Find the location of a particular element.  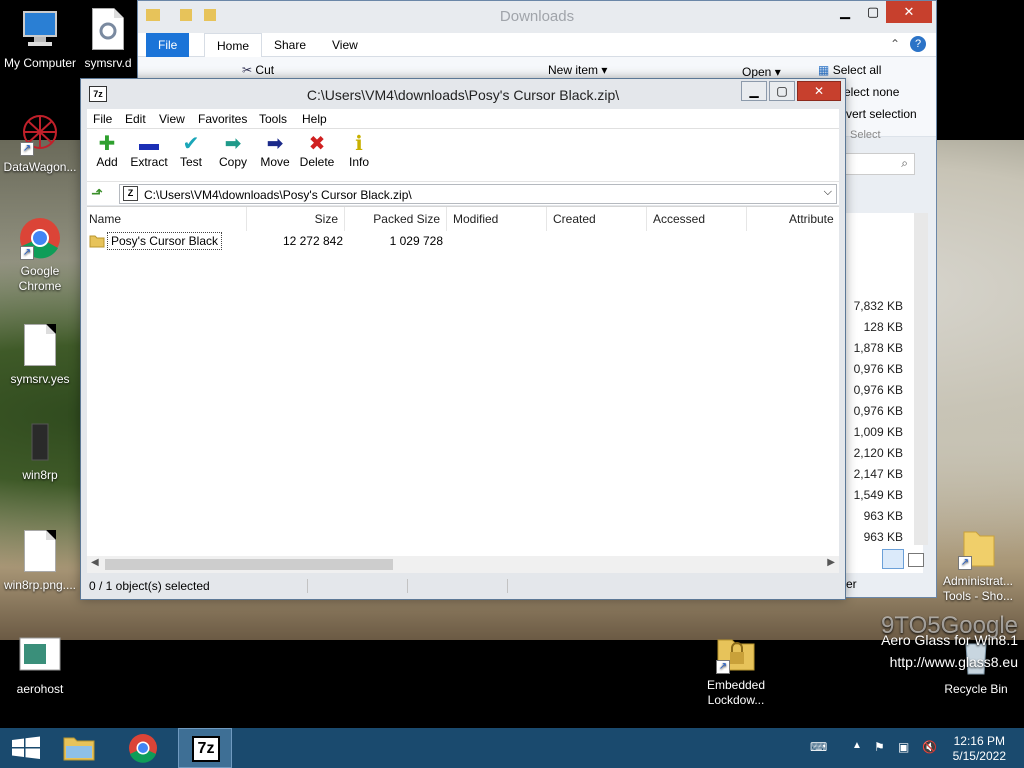

ribbon-tabs: File Home Share View ⌃ ? is located at coordinates (537, 45).